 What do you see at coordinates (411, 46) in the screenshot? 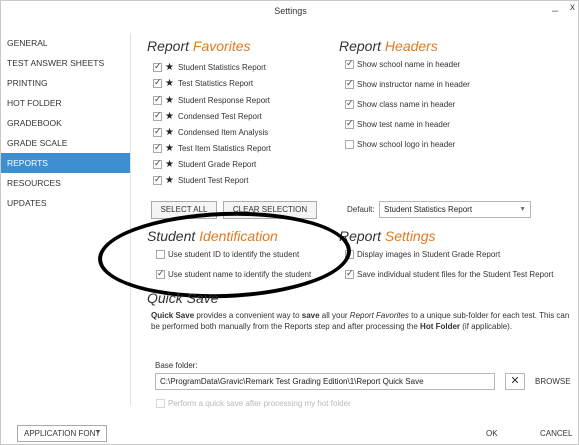
I see `heading-accent: Headers` at bounding box center [411, 46].